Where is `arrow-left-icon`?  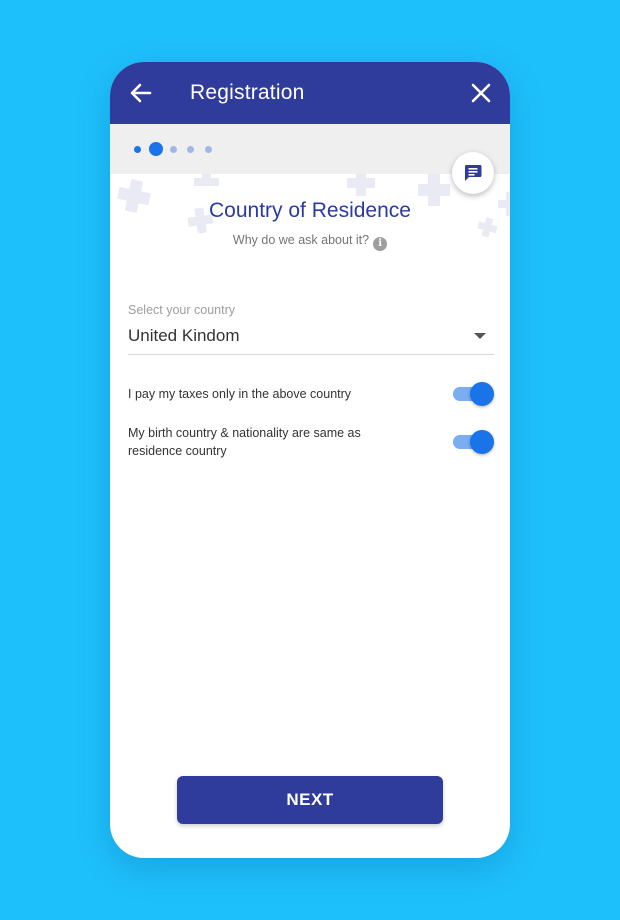
arrow-left-icon is located at coordinates (141, 93).